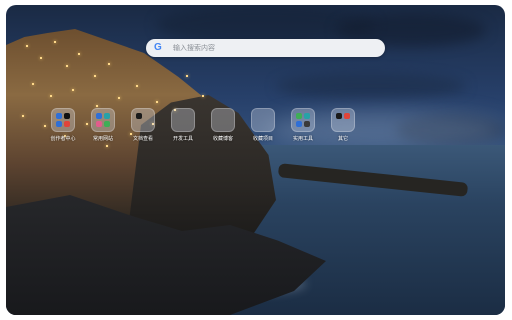  Describe the element at coordinates (67, 116) in the screenshot. I see `tiktok-icon` at that location.